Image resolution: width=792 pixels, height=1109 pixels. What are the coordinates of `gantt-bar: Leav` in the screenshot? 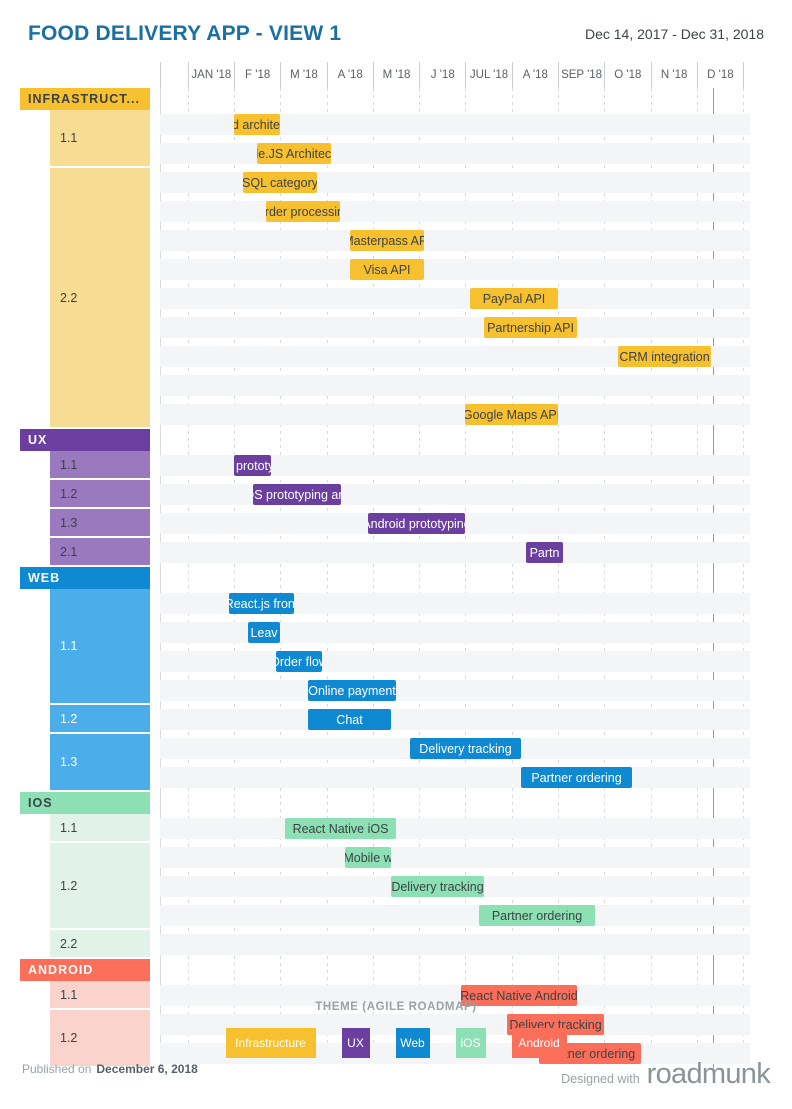 It's located at (264, 632).